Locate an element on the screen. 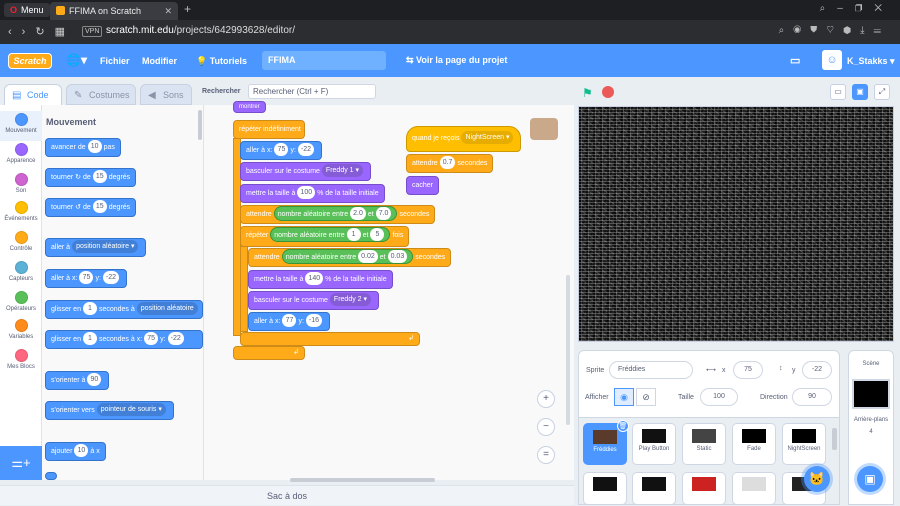  username-menu: K_Stakks ▾ is located at coordinates (871, 61).